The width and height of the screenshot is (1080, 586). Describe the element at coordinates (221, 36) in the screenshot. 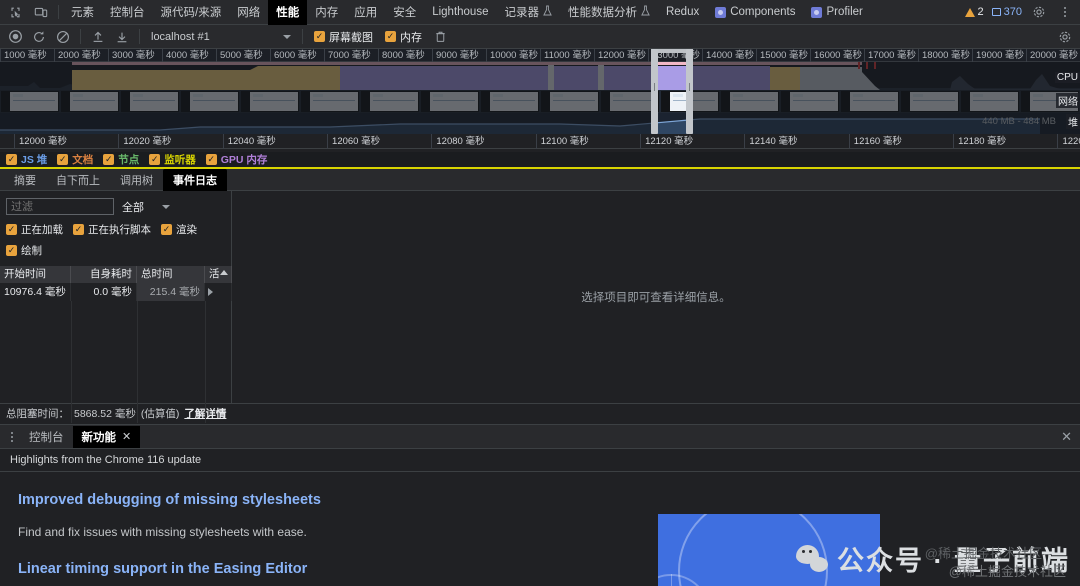

I see `profile-select: localhost #1` at that location.